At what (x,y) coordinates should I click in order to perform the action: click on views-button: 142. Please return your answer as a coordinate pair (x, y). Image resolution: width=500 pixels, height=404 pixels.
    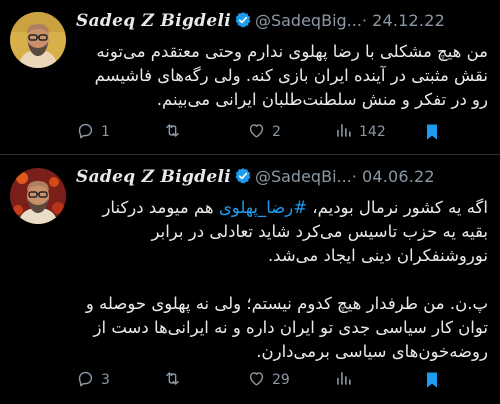
    Looking at the image, I should click on (360, 132).